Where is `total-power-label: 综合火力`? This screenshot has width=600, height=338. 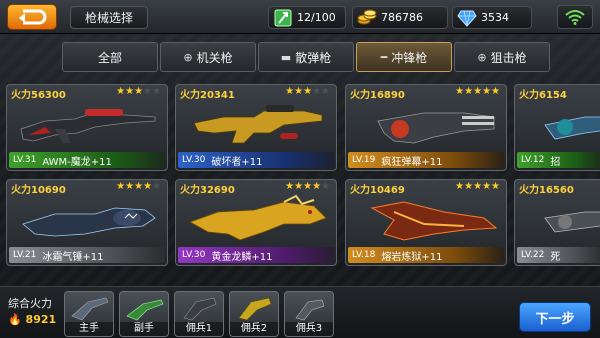 total-power-label: 综合火力 is located at coordinates (30, 303).